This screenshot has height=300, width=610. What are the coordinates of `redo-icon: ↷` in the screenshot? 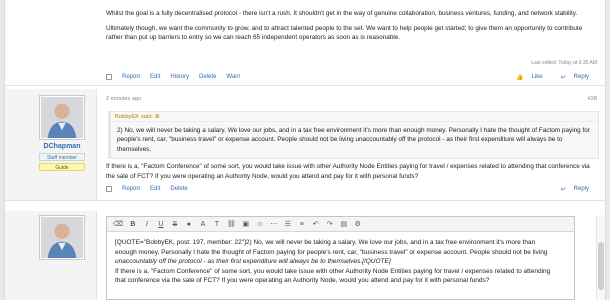 It's located at (330, 224).